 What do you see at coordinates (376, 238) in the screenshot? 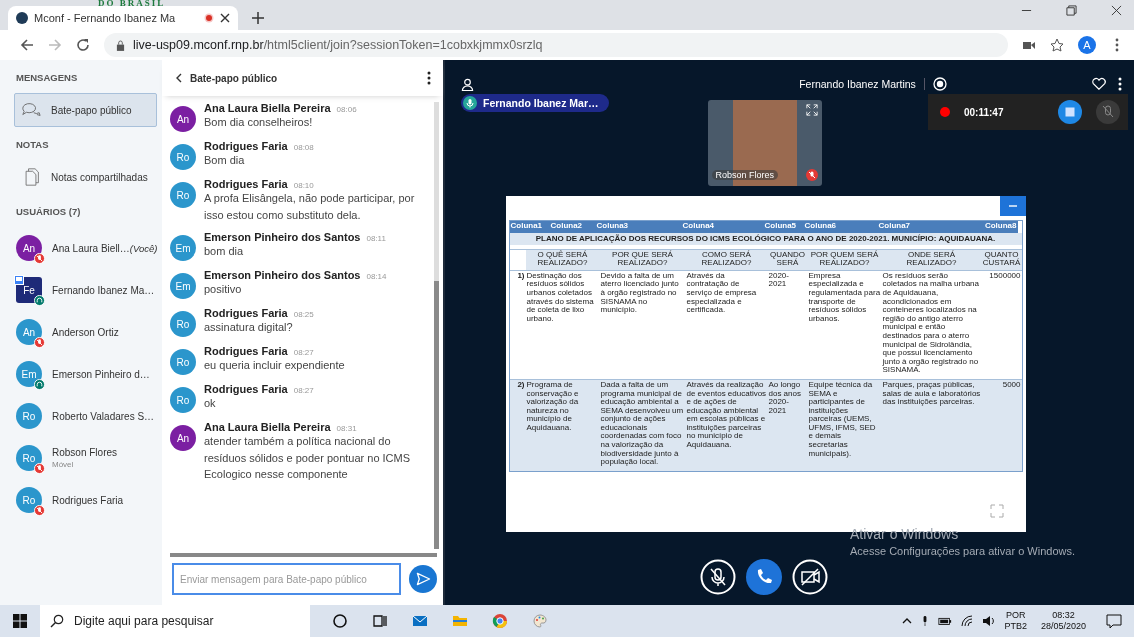
I see `message-time: 08:11` at bounding box center [376, 238].